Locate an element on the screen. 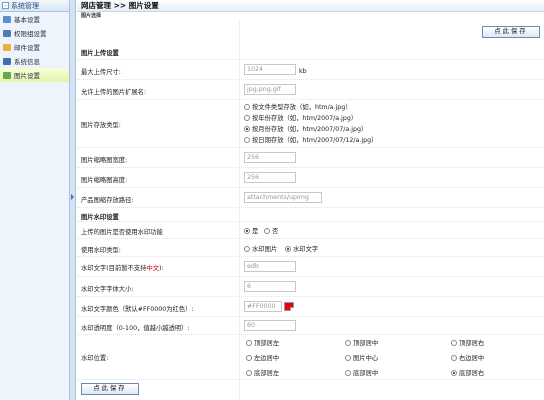  storage-option-date: 按日期存放（如，htm/2007/07/12/a.jpg） is located at coordinates (310, 139).